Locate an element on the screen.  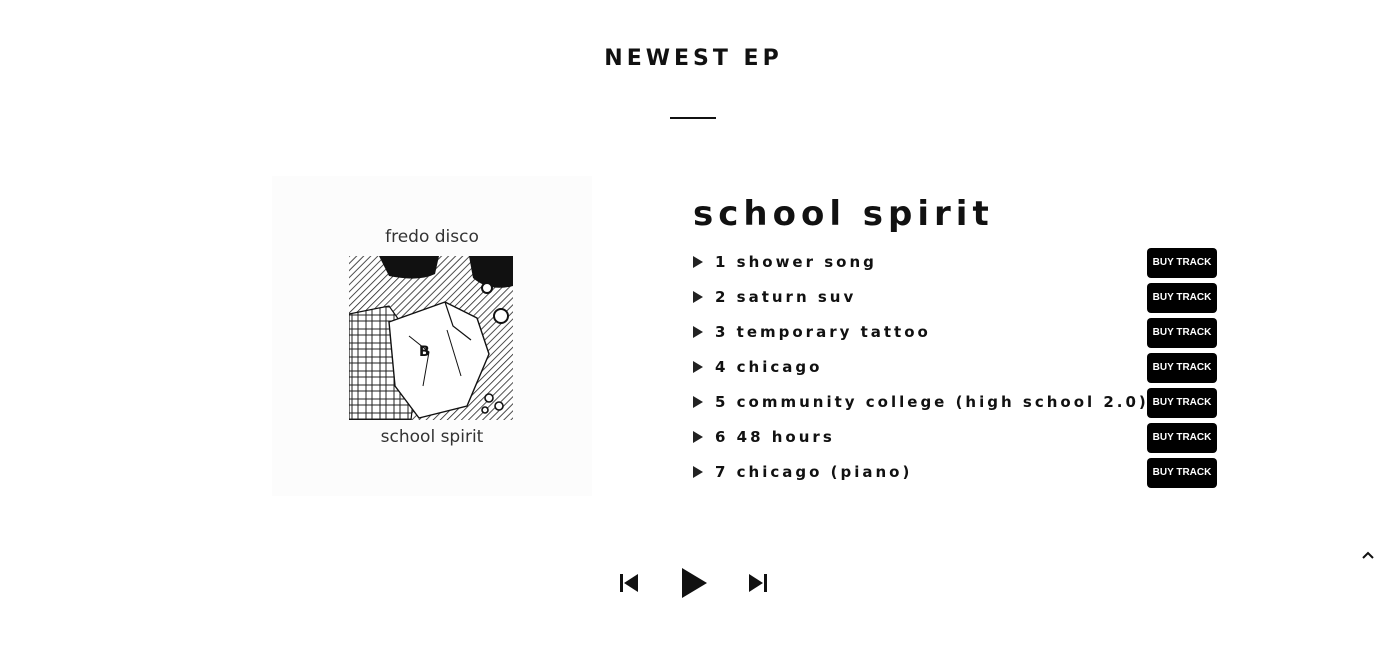
album-cover: fredo disco B school spirit is located at coordinates (432, 336).